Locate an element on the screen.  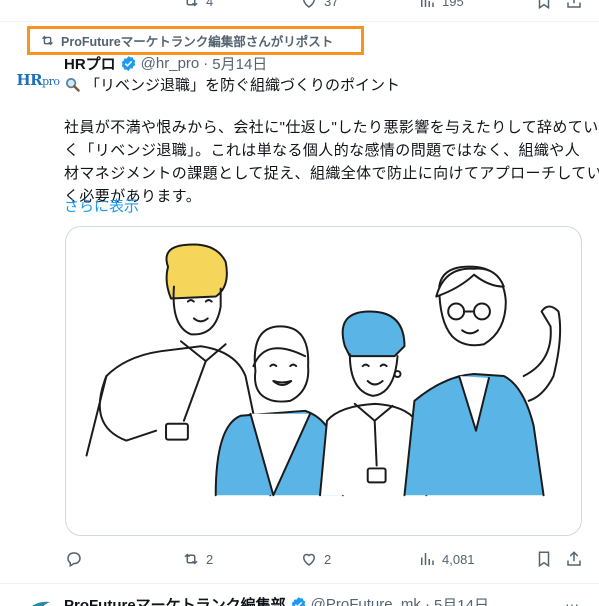
reply-icon is located at coordinates (74, 560).